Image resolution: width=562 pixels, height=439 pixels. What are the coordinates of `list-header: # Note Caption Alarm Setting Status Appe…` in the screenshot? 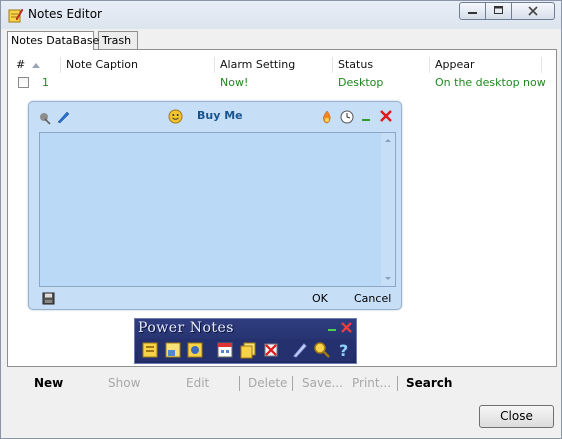 It's located at (283, 65).